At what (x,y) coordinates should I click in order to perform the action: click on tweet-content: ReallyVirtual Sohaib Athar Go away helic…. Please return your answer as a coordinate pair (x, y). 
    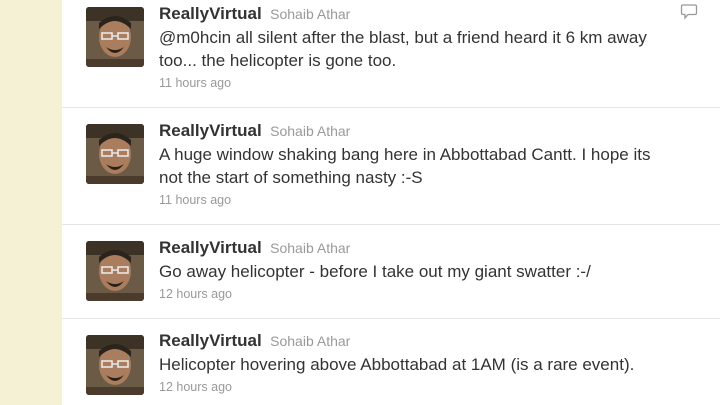
    Looking at the image, I should click on (436, 270).